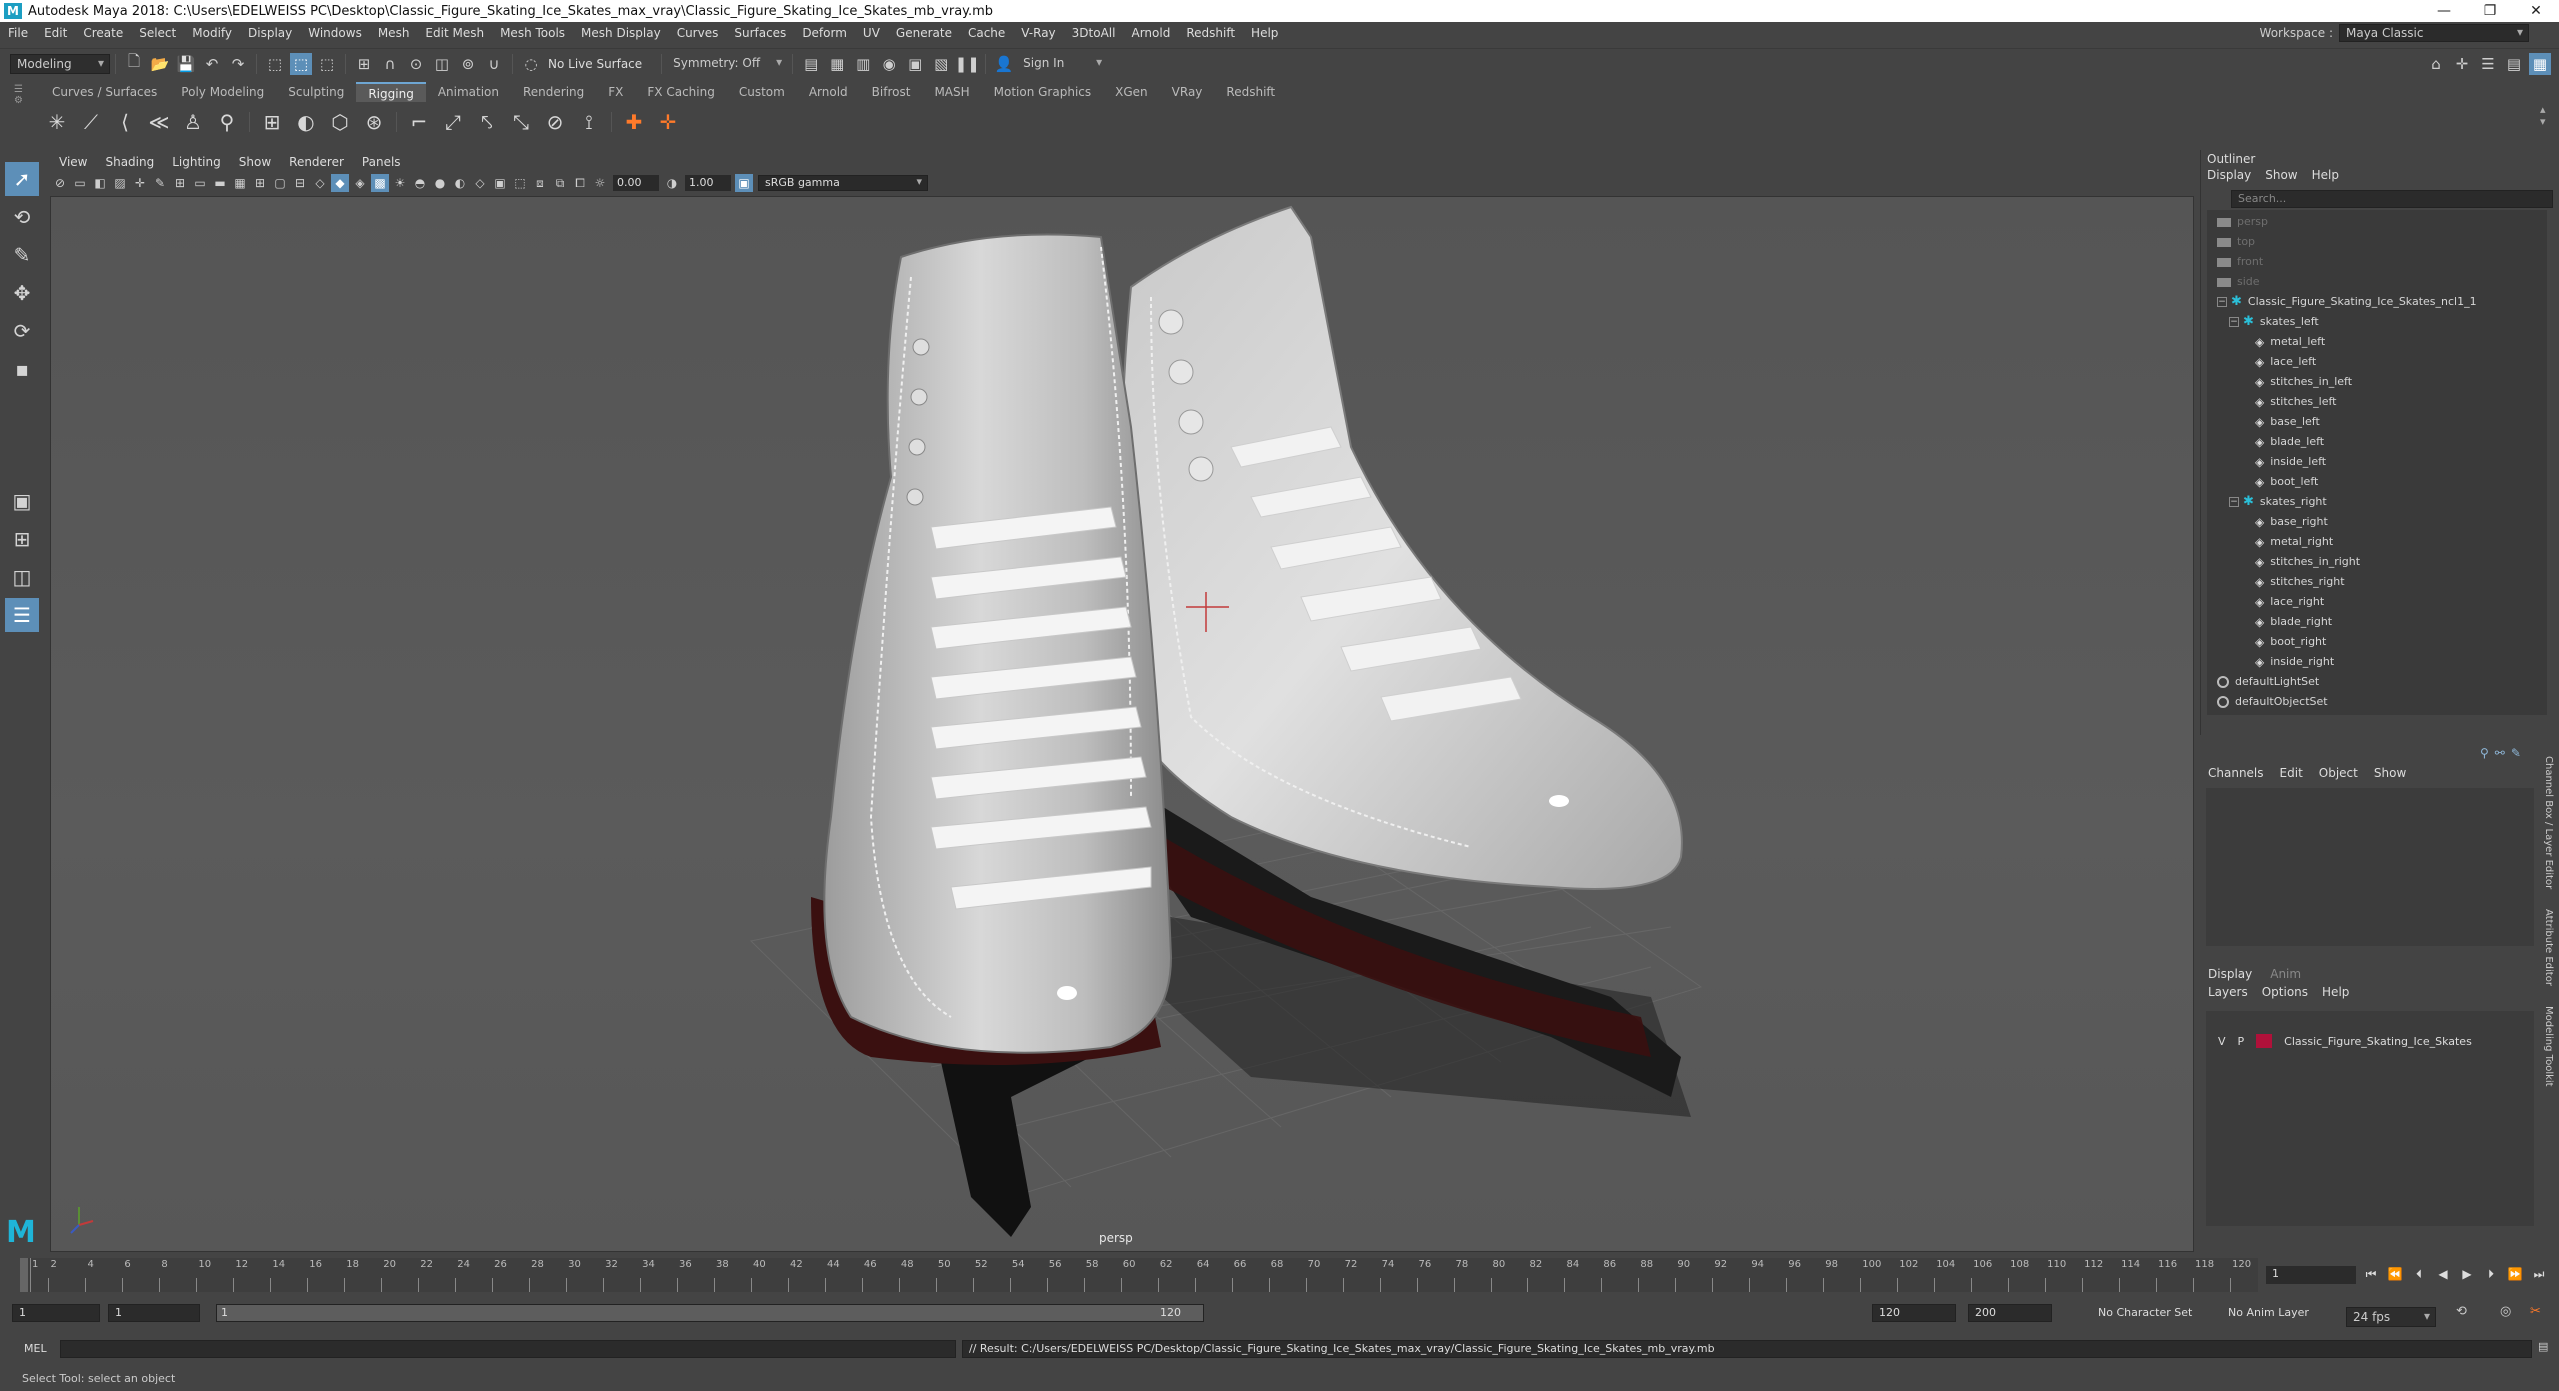 The height and width of the screenshot is (1391, 2559). Describe the element at coordinates (2285, 992) in the screenshot. I see `layer-menu-options: Options` at that location.